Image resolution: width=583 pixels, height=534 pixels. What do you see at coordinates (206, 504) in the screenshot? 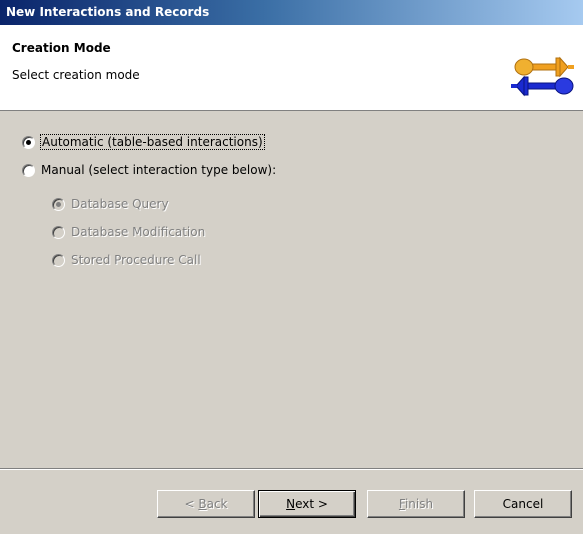
I see `back-button: < Back` at bounding box center [206, 504].